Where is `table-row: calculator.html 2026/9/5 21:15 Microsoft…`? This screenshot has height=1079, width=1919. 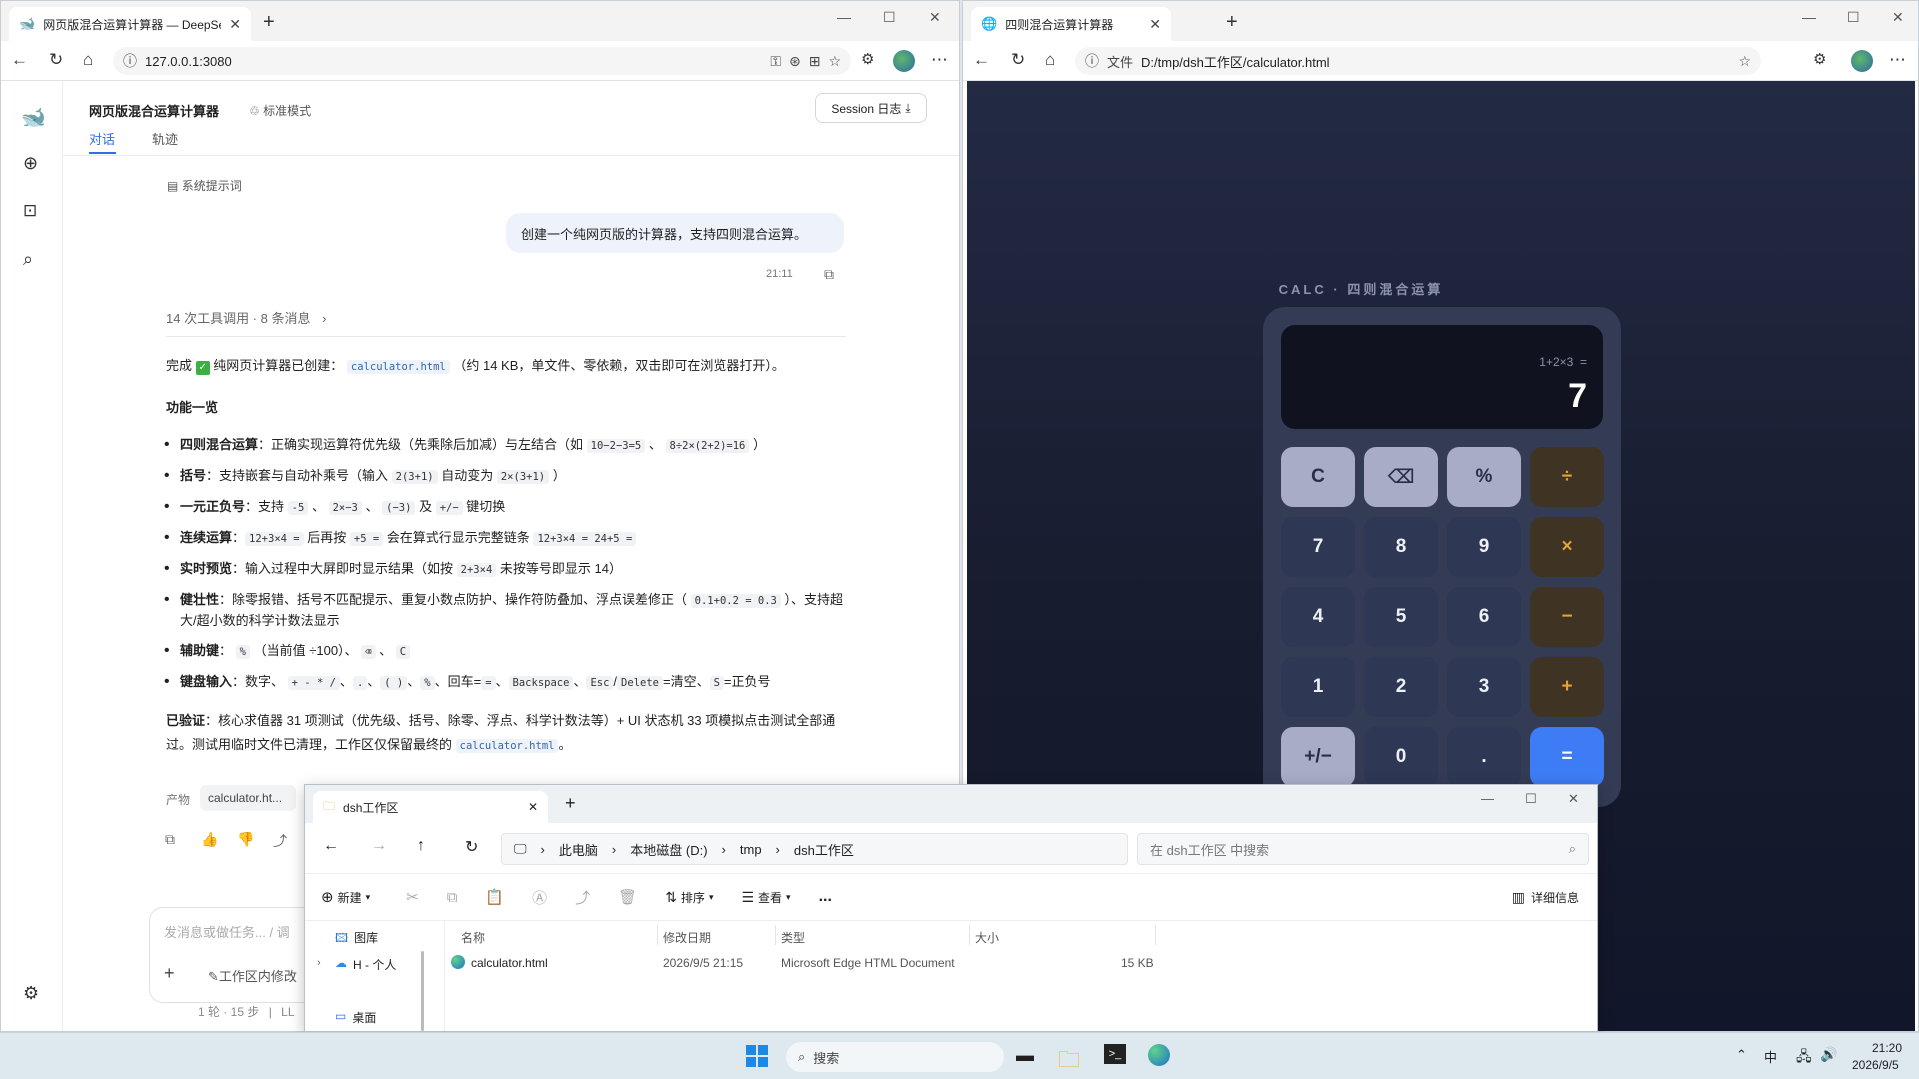
table-row: calculator.html 2026/9/5 21:15 Microsoft… is located at coordinates (805, 963).